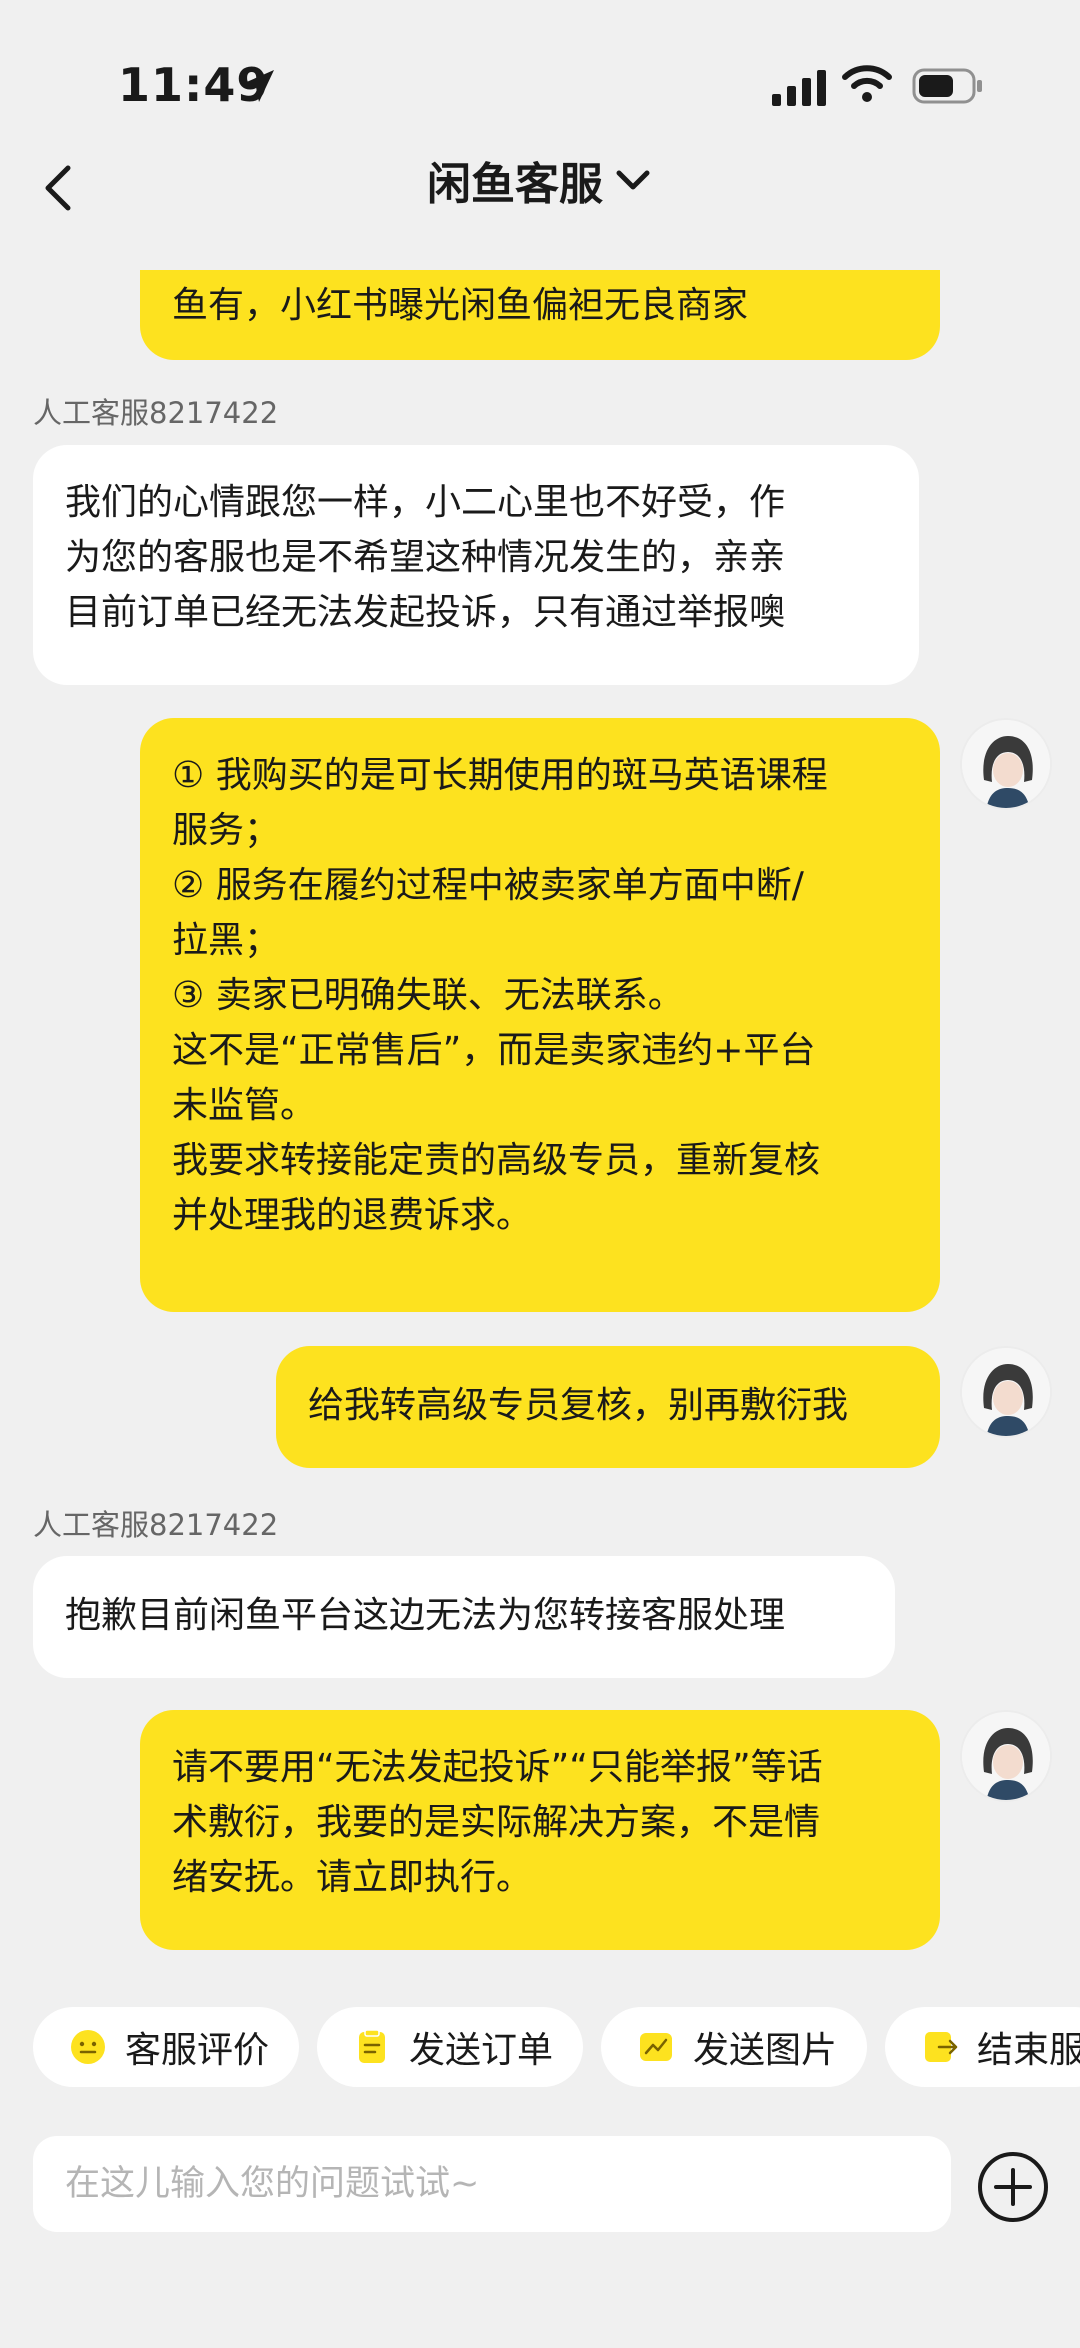 This screenshot has width=1080, height=2348. Describe the element at coordinates (497, 1767) in the screenshot. I see `message-line: 请不要用“无法发起投诉”“只能举报”等话` at that location.